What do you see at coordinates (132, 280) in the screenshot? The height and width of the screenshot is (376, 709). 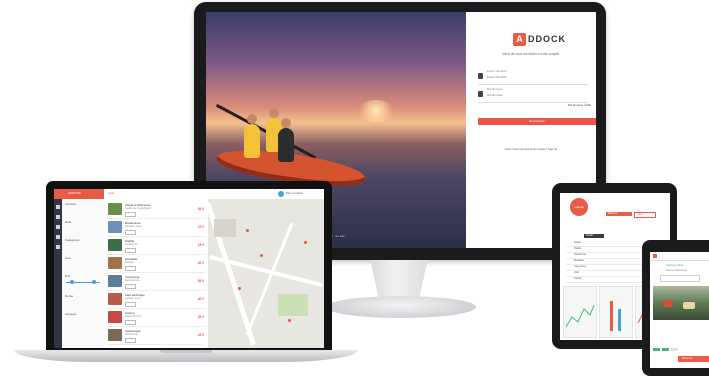 I see `result-subtitle: Demi-journée` at bounding box center [132, 280].